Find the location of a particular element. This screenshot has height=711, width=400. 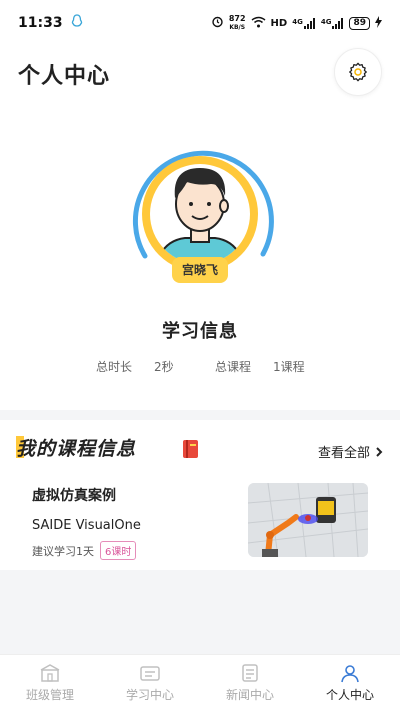

course-subtitle: SAIDE VisualOne is located at coordinates (86, 525).